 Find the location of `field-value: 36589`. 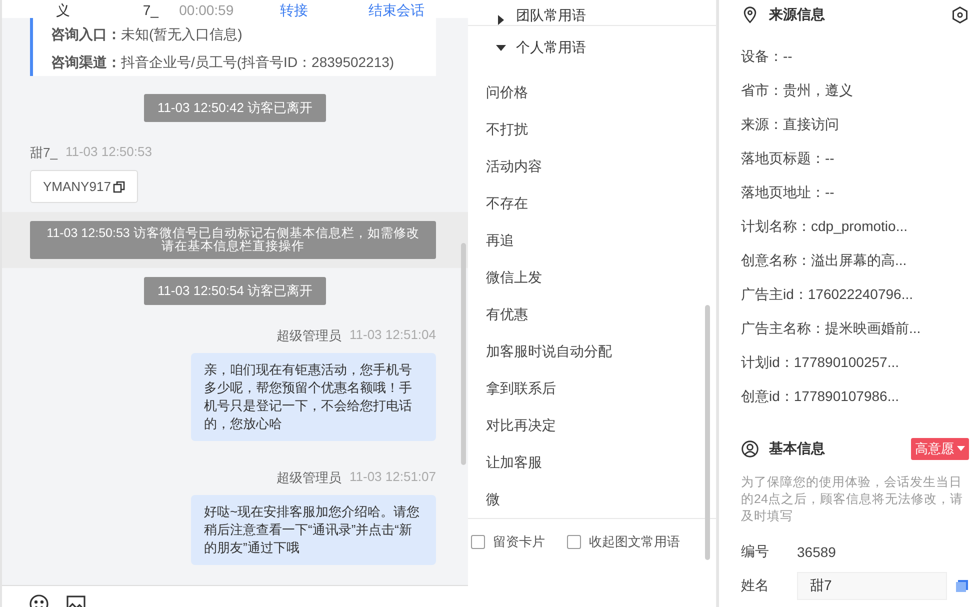

field-value: 36589 is located at coordinates (816, 552).